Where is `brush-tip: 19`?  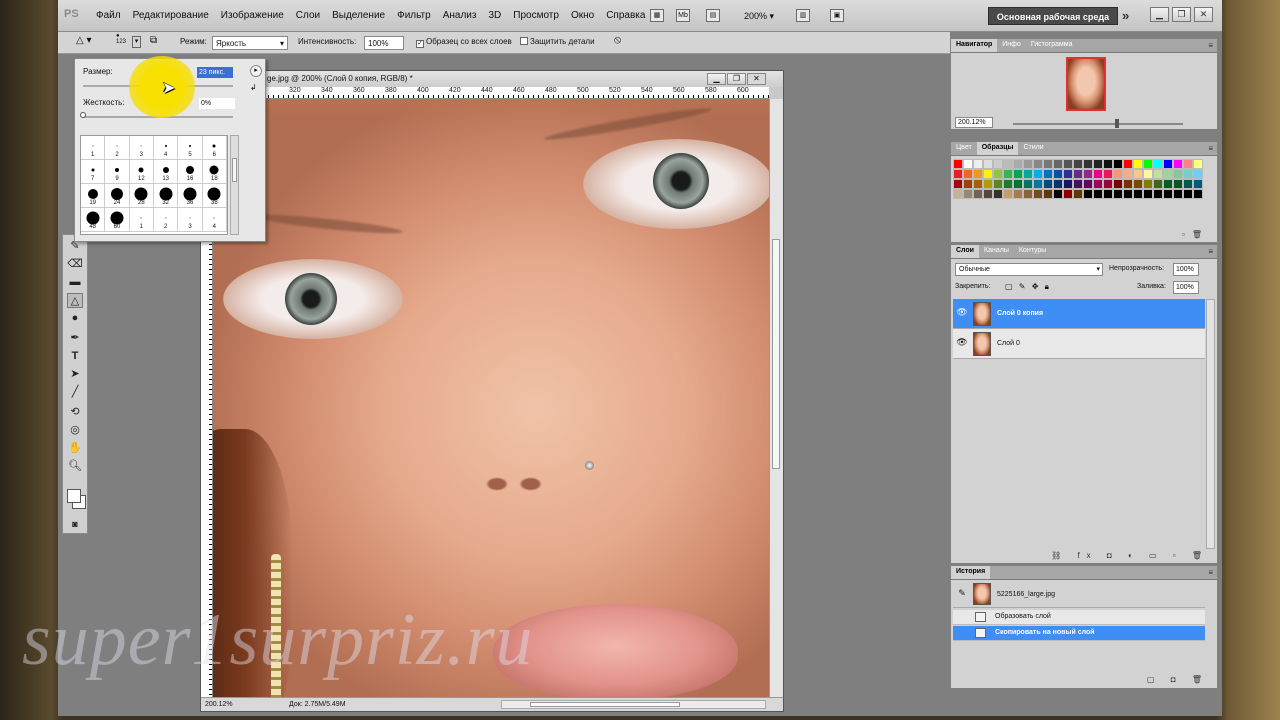 brush-tip: 19 is located at coordinates (93, 196).